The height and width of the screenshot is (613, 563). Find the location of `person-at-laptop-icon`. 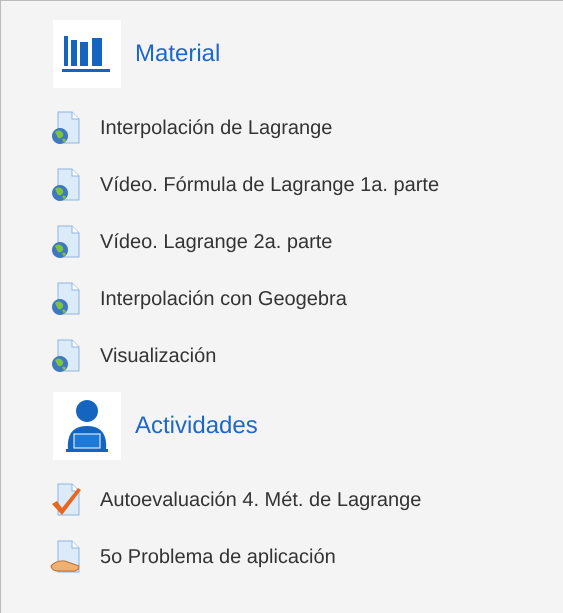

person-at-laptop-icon is located at coordinates (87, 426).